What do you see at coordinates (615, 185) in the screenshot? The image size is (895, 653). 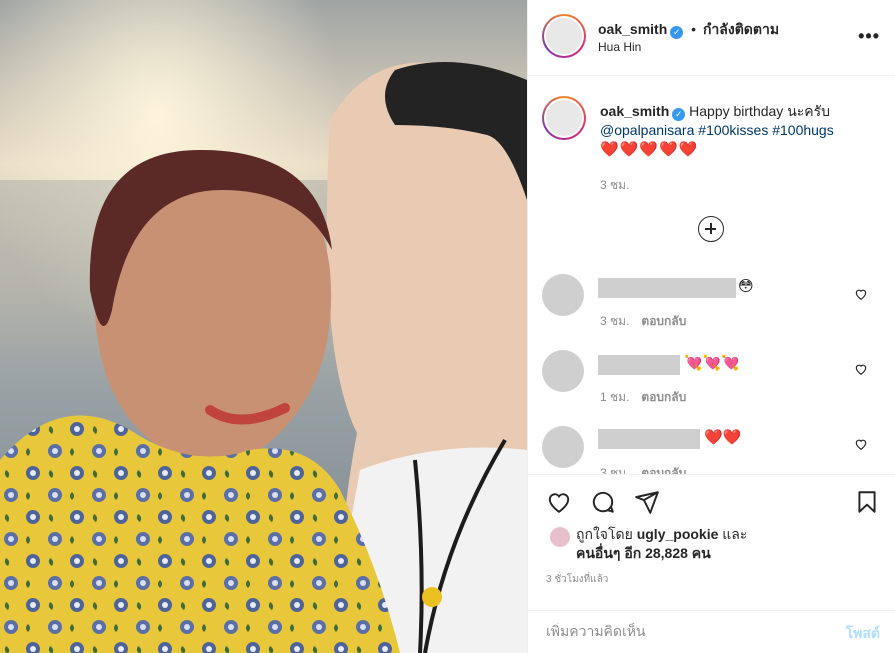 I see `caption-time: 3 ชม.` at bounding box center [615, 185].